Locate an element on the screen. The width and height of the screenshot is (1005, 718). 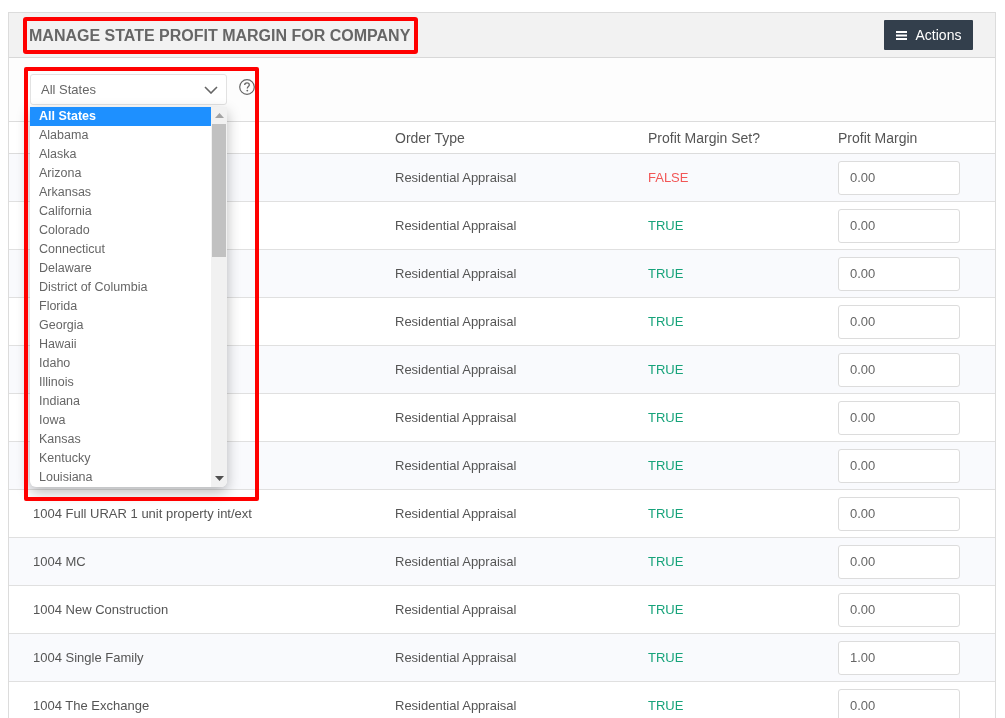
state-option: Iowa is located at coordinates (120, 420).